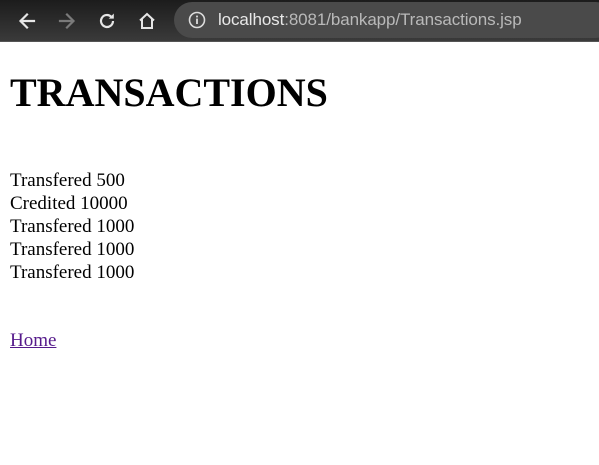 The height and width of the screenshot is (465, 599). I want to click on address-bar: localhost:8081/bankapp/Transactions.jsp, so click(386, 20).